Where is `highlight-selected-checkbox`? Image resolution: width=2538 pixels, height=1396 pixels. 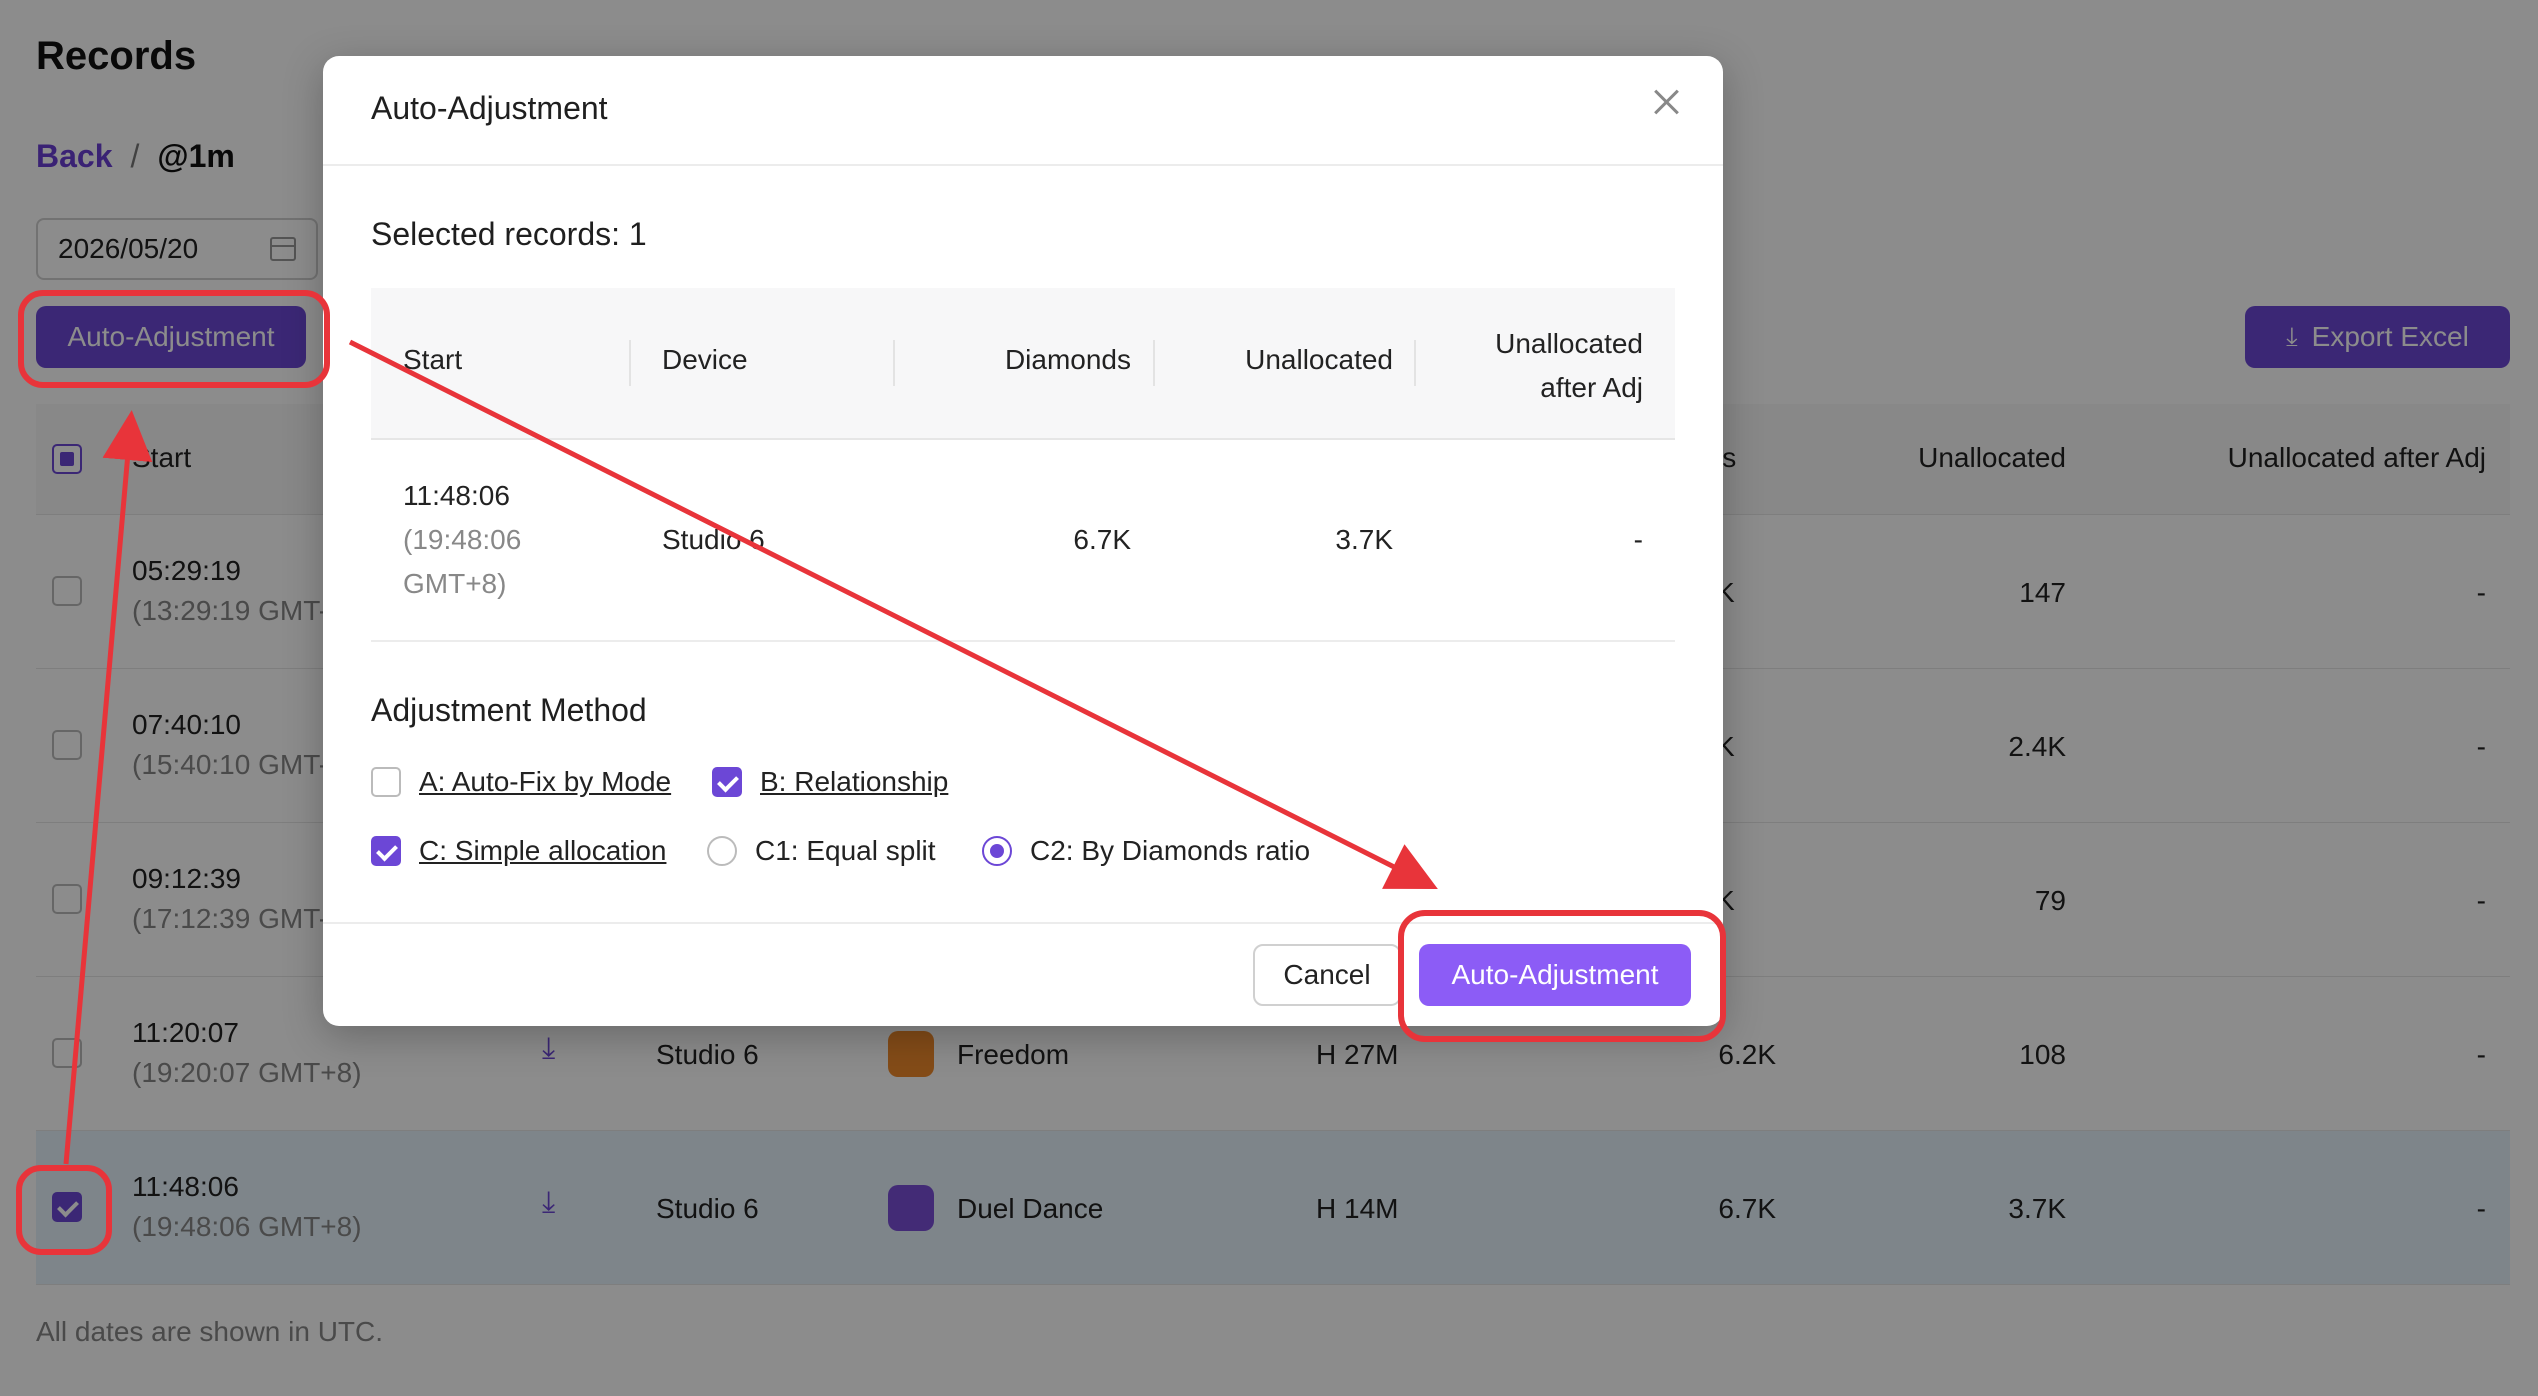
highlight-selected-checkbox is located at coordinates (64, 1210).